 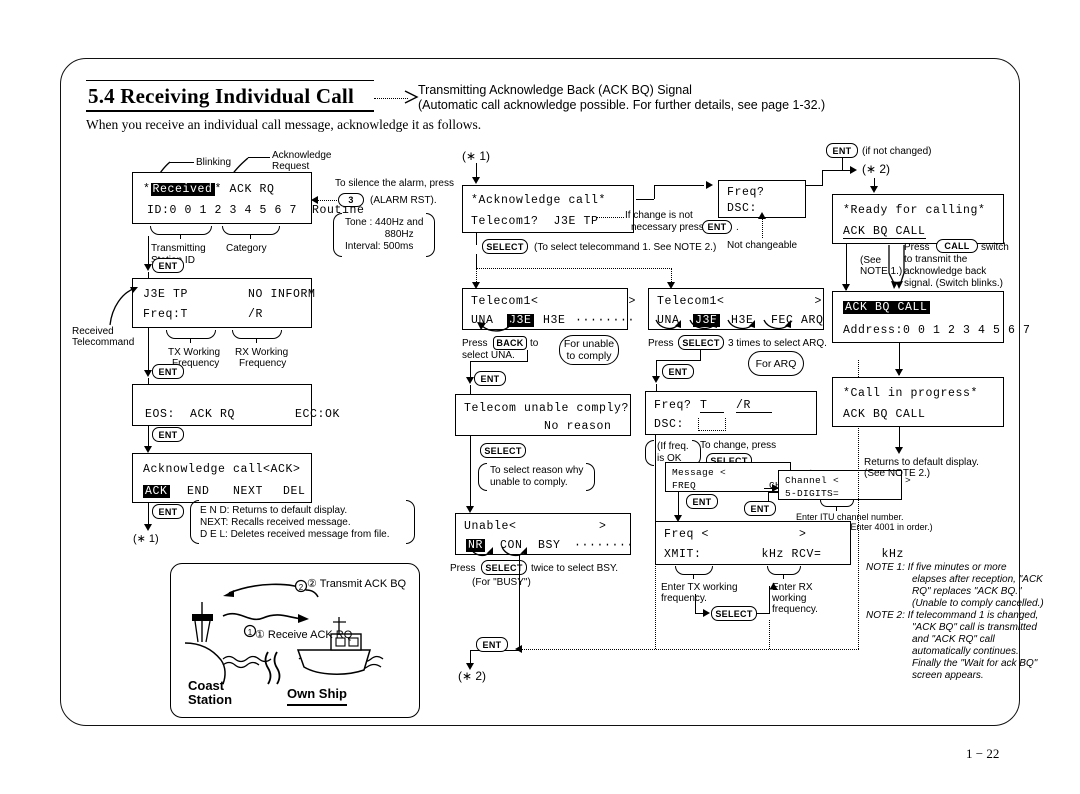 What do you see at coordinates (351, 200) in the screenshot?
I see `key-3: 3` at bounding box center [351, 200].